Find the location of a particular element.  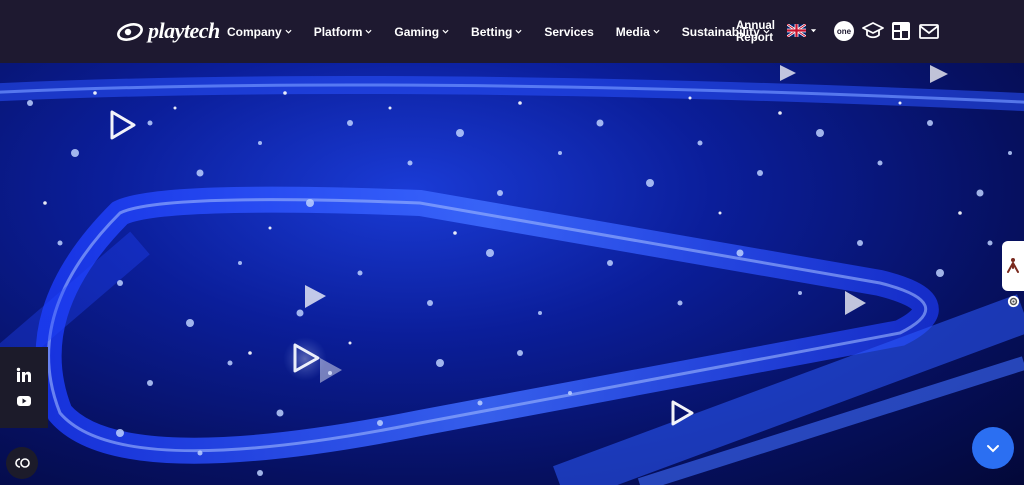

language-selector is located at coordinates (802, 30).